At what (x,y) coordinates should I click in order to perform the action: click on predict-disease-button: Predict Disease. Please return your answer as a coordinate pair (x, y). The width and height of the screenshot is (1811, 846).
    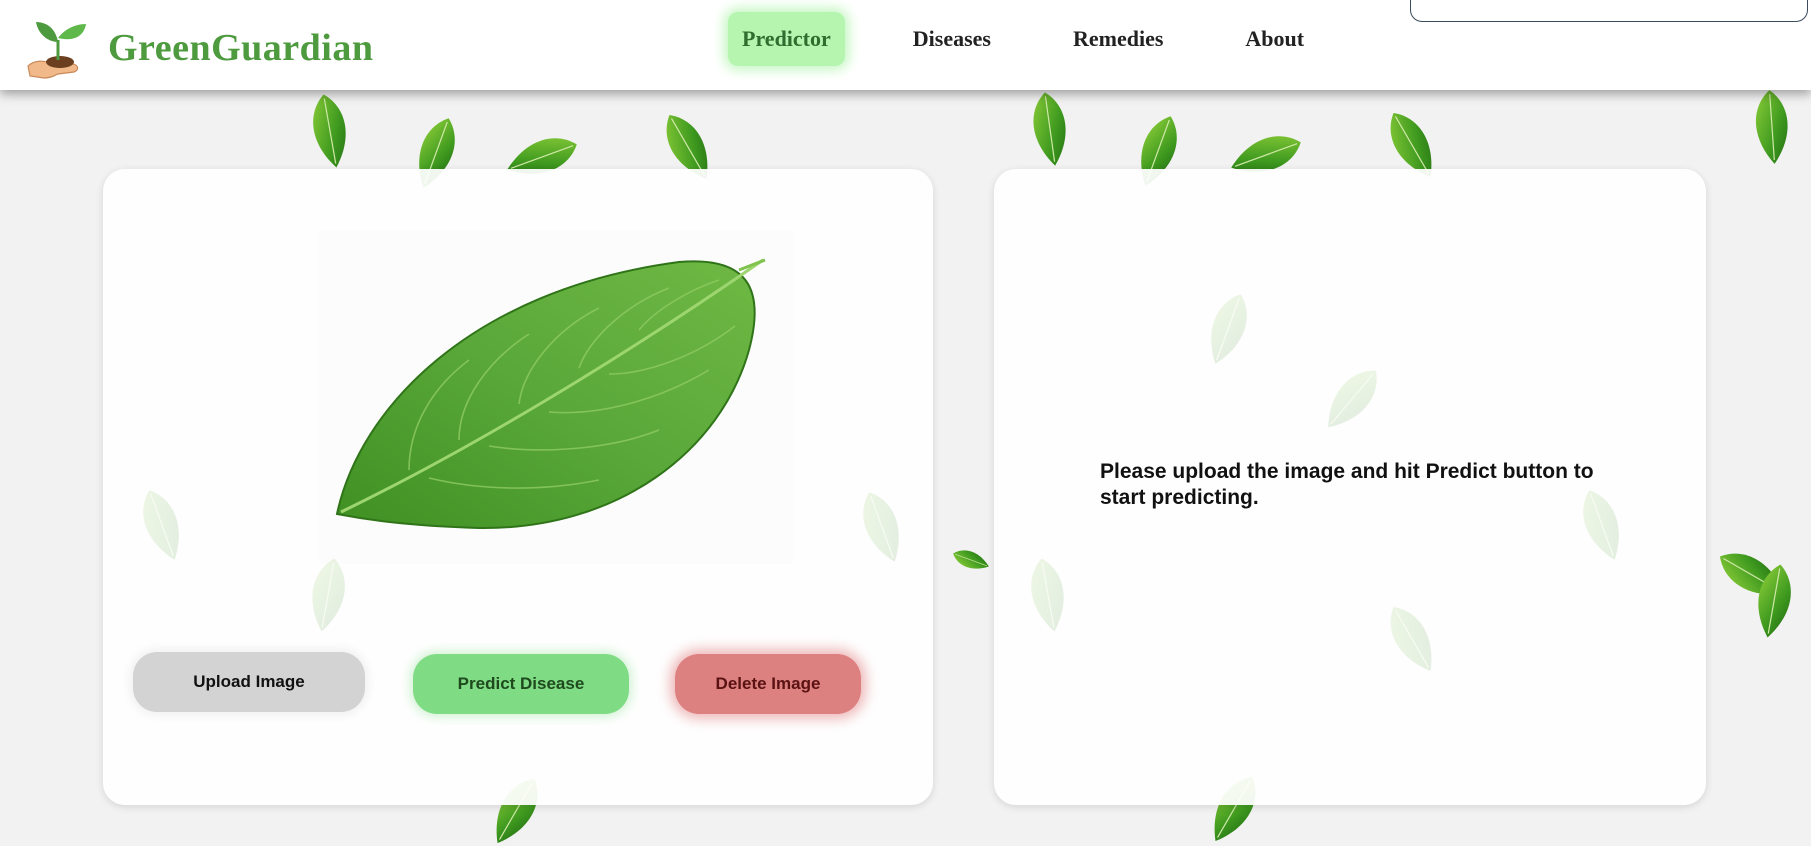
    Looking at the image, I should click on (521, 684).